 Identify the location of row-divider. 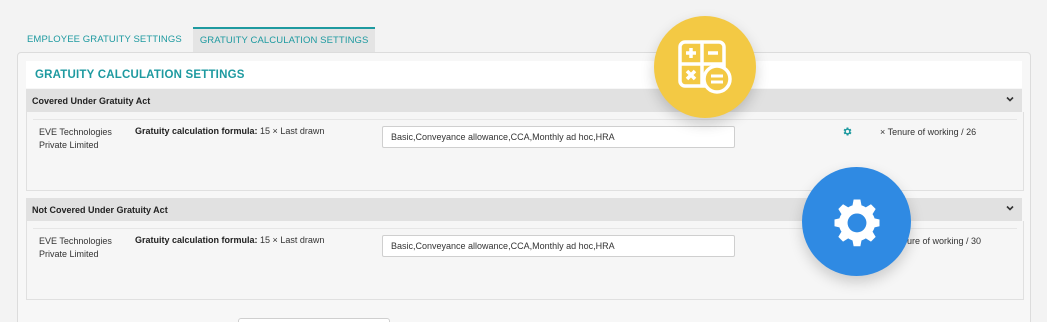
(525, 119).